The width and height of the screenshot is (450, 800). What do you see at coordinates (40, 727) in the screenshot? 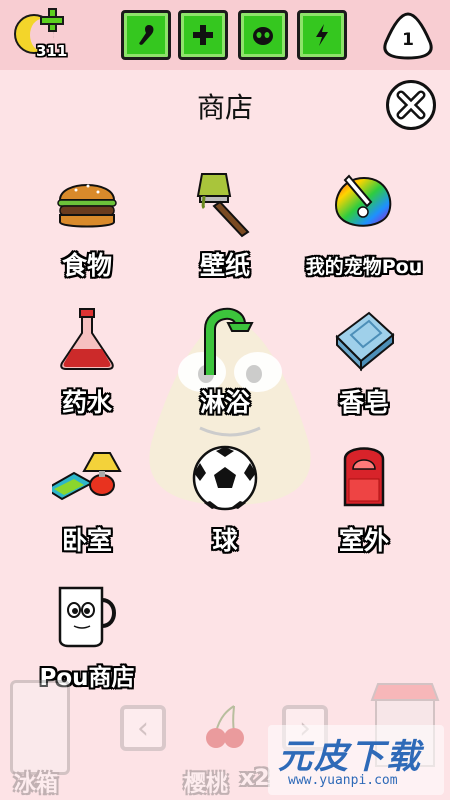
I see `fridge-icon` at bounding box center [40, 727].